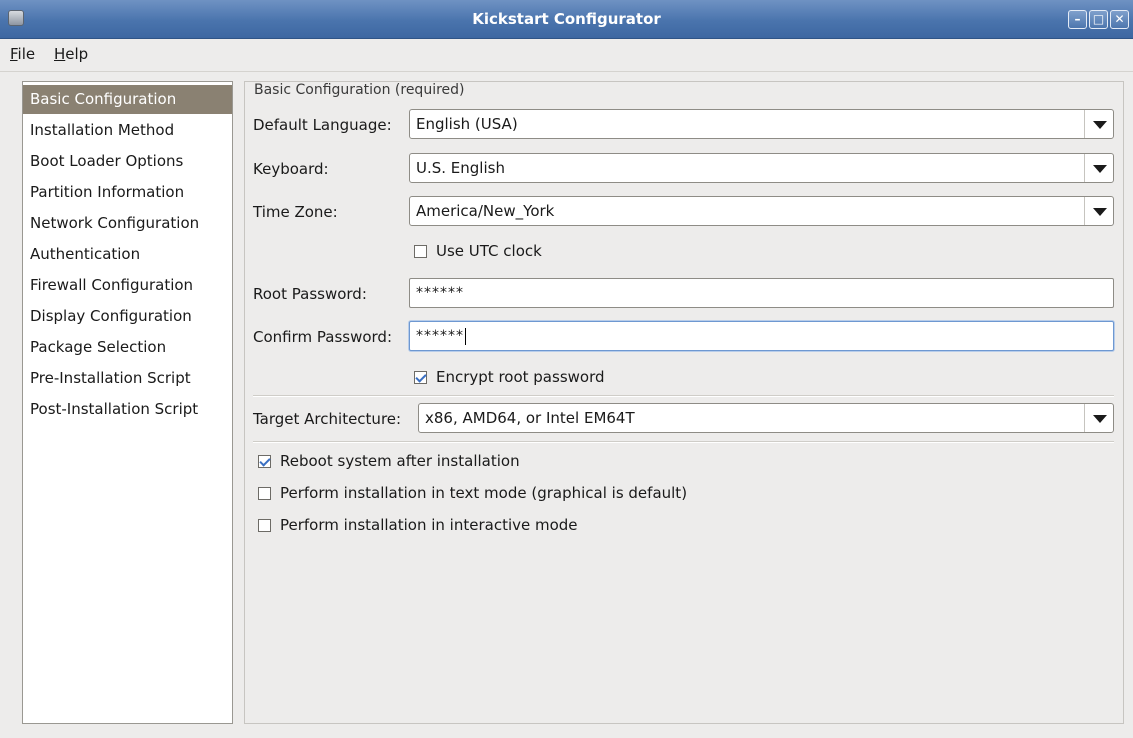 The width and height of the screenshot is (1133, 738). What do you see at coordinates (1077, 19) in the screenshot?
I see `minimize-button: –` at bounding box center [1077, 19].